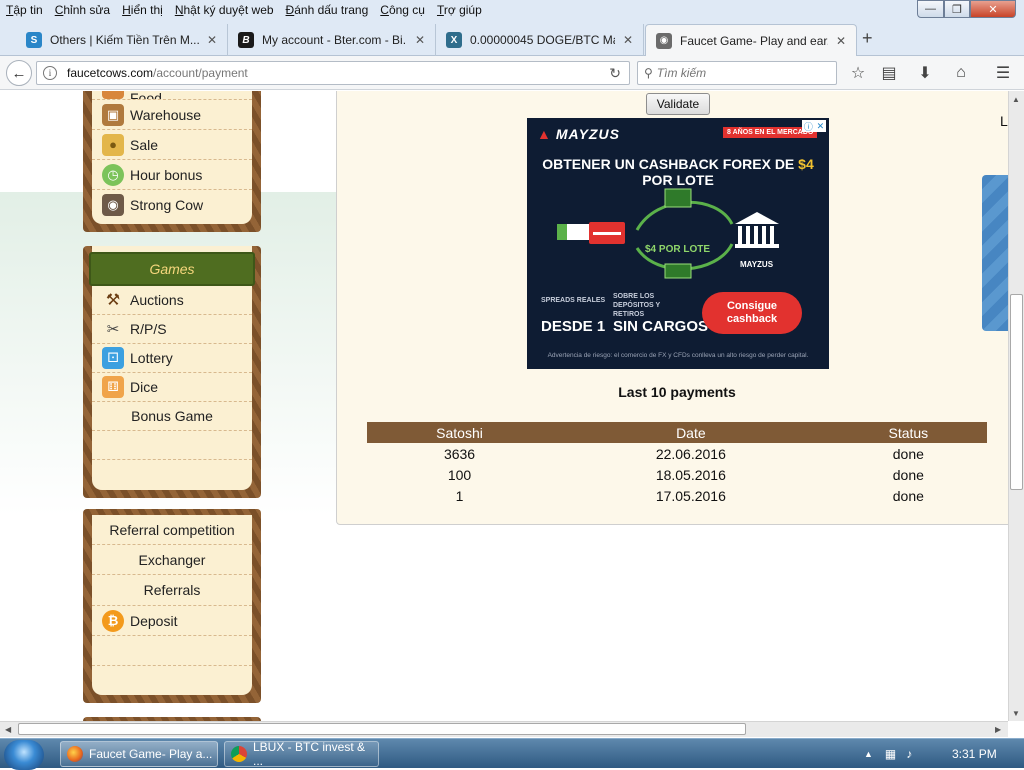  I want to click on sidebar-empty-row, so click(172, 651).